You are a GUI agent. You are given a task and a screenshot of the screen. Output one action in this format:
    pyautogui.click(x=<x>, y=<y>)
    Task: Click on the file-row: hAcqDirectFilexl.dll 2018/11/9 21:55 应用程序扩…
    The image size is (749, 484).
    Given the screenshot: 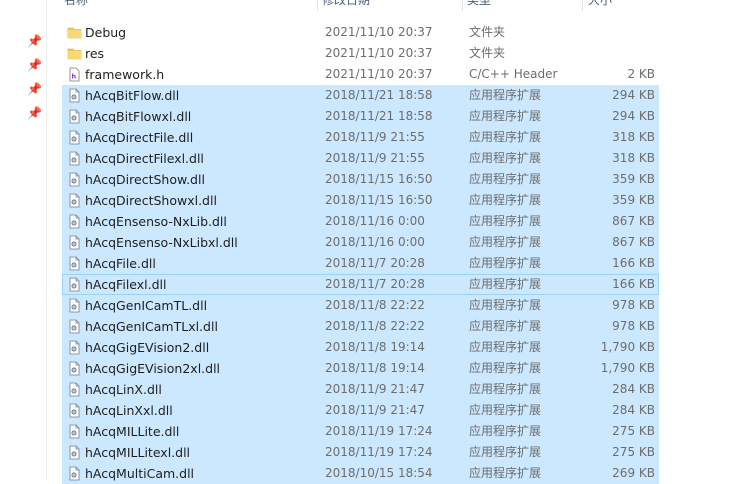 What is the action you would take?
    pyautogui.click(x=360, y=158)
    